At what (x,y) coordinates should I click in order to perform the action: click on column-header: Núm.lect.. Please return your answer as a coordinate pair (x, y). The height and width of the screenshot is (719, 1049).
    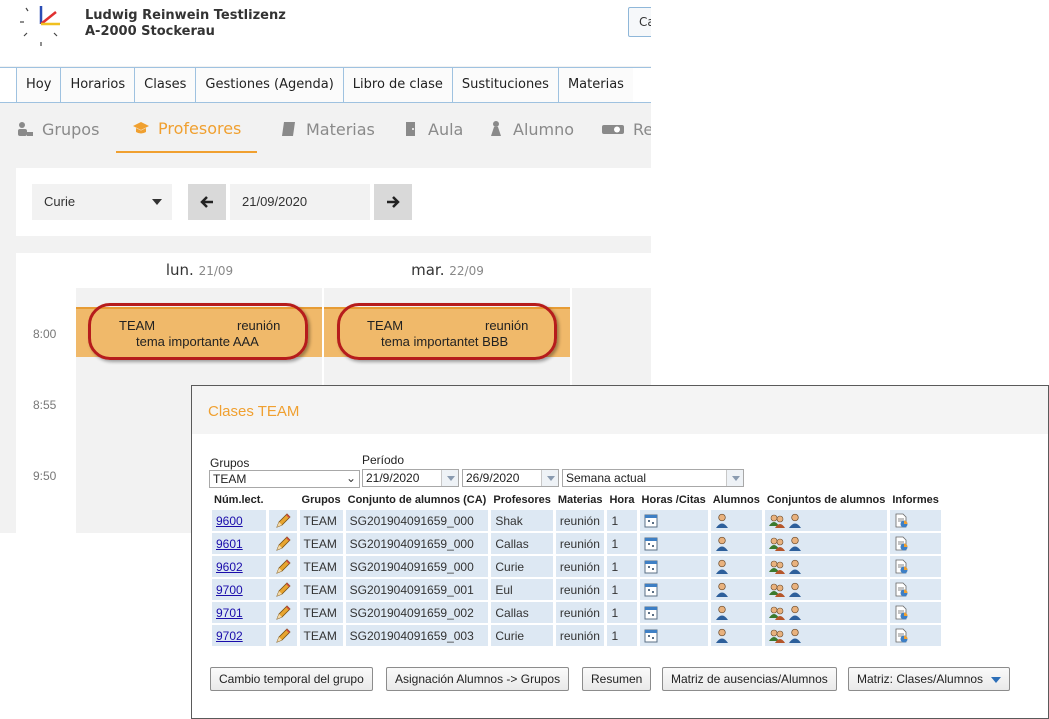
    Looking at the image, I should click on (239, 500).